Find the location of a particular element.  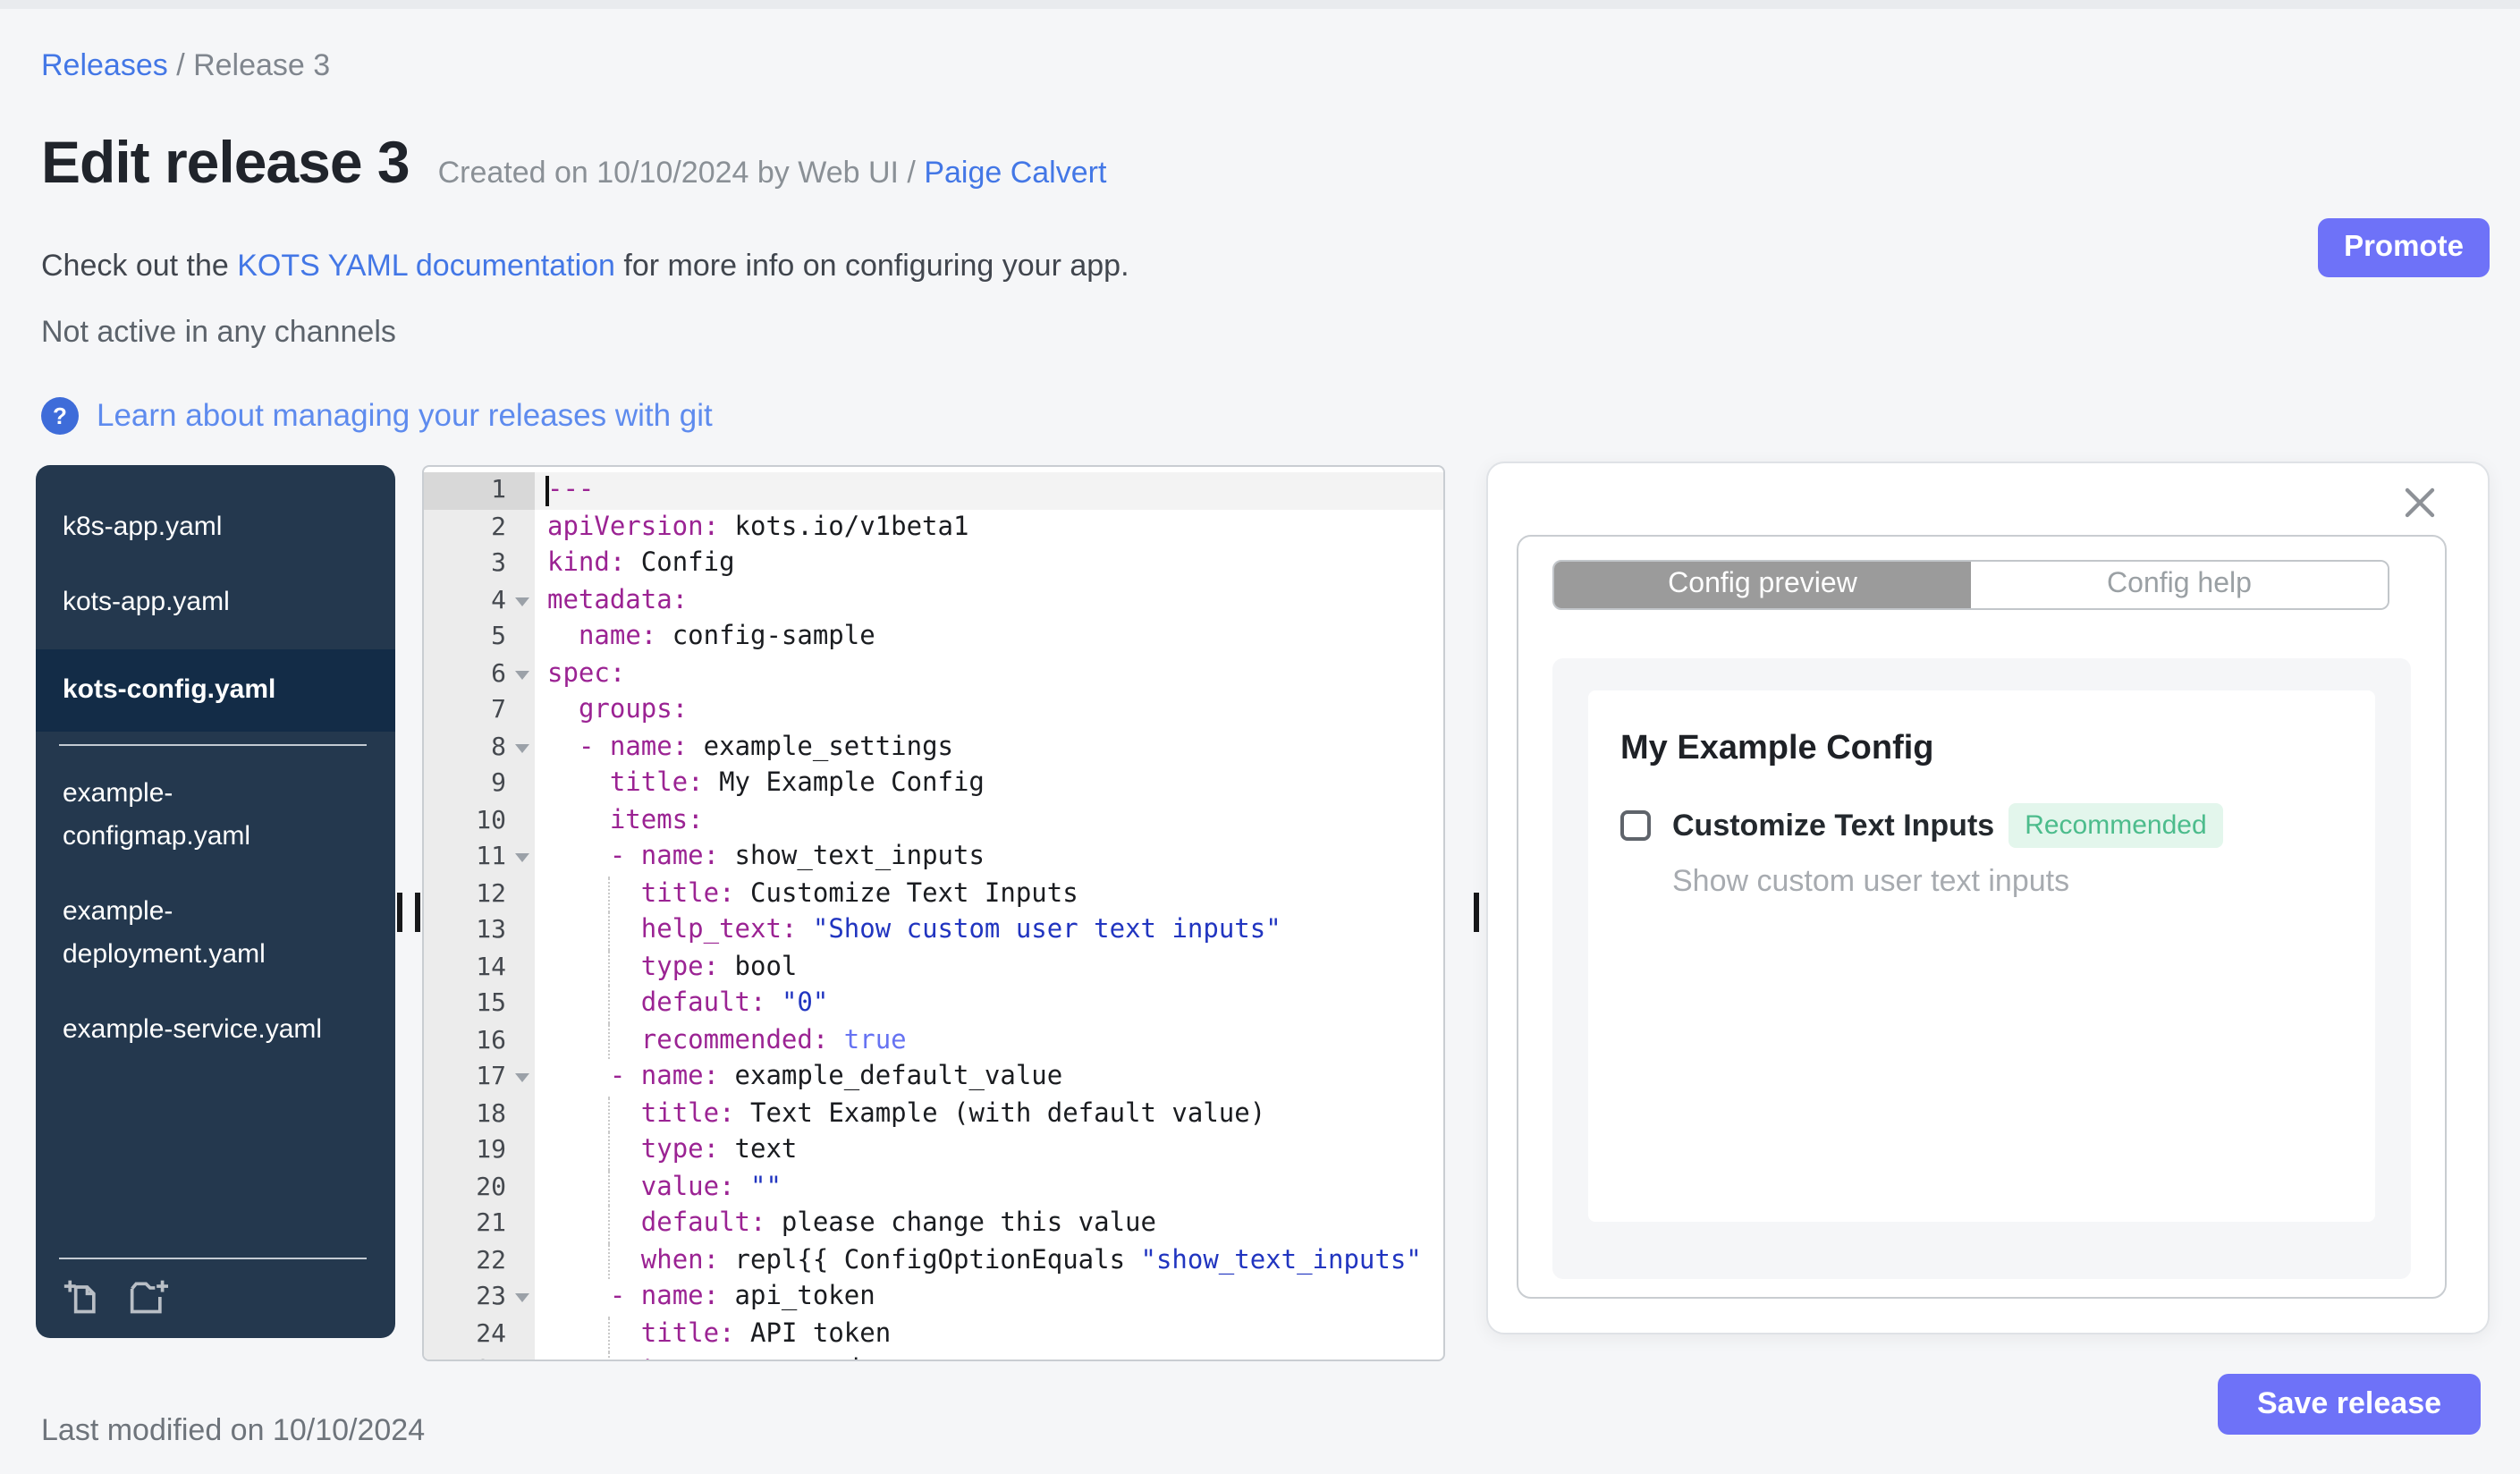

kots-yaml-docs-link: KOTS YAML documentation is located at coordinates (426, 266).